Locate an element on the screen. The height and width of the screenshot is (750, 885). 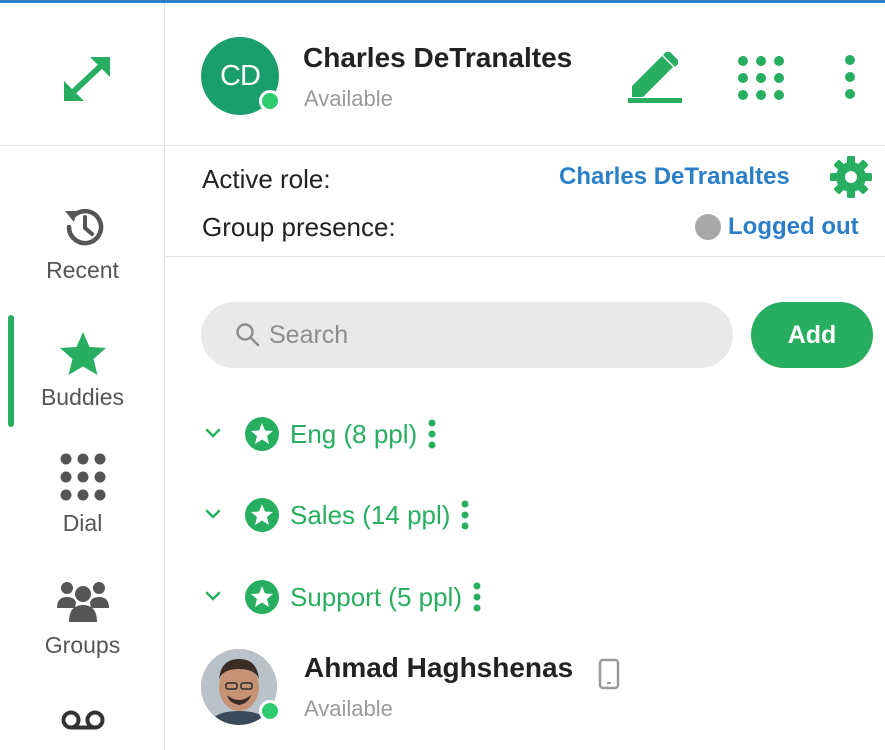
rail-header is located at coordinates (82, 74).